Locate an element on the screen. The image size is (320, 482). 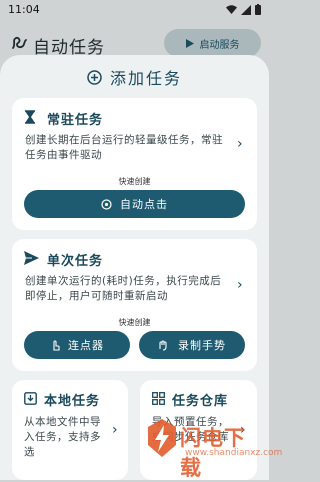
send-icon is located at coordinates (31, 258).